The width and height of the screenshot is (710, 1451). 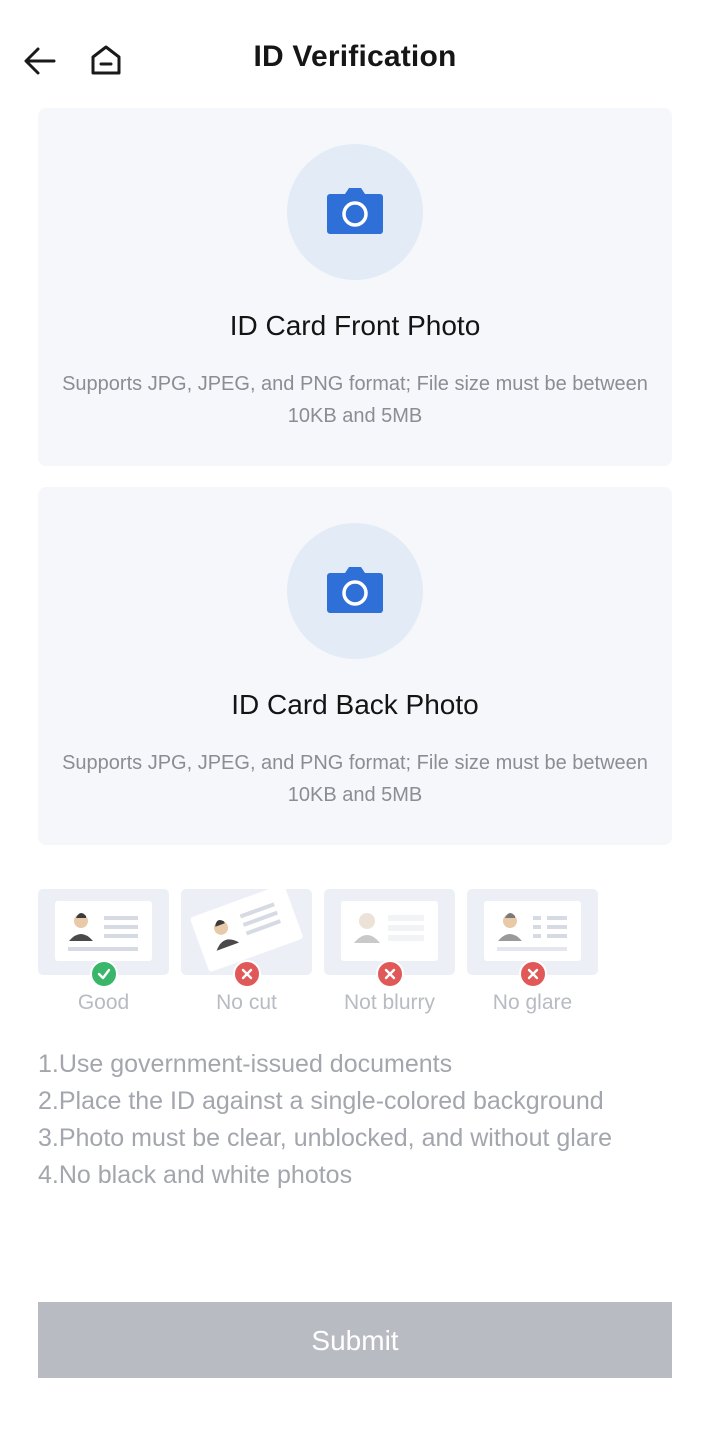 What do you see at coordinates (104, 974) in the screenshot?
I see `check-badge-icon` at bounding box center [104, 974].